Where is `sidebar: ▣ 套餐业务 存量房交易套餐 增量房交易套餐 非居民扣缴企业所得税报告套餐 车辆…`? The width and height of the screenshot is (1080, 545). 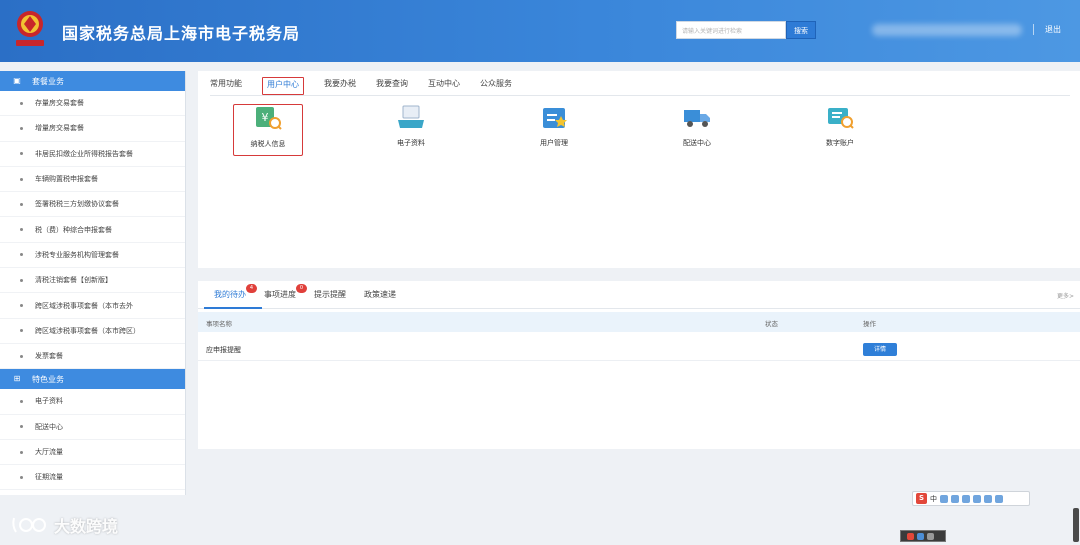
sidebar: ▣ 套餐业务 存量房交易套餐 增量房交易套餐 非居民扣缴企业所得税报告套餐 车辆… is located at coordinates (93, 283).